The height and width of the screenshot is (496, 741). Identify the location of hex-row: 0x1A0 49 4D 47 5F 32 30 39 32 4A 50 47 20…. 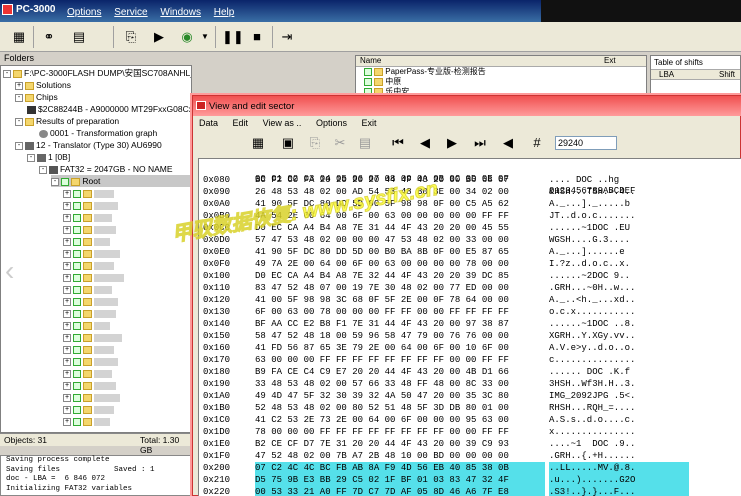
(469, 396).